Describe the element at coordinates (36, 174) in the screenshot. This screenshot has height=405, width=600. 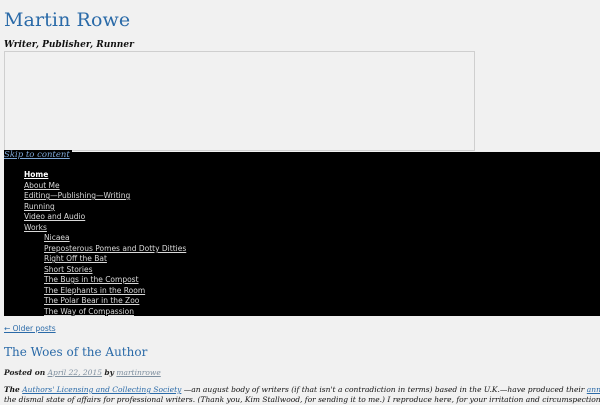
I see `nav-item-home: Home` at that location.